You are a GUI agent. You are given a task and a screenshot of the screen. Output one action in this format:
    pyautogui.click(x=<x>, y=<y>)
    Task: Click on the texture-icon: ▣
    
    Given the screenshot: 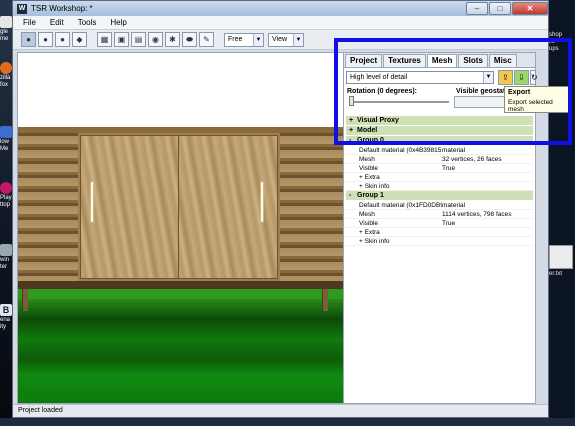 What is the action you would take?
    pyautogui.click(x=121, y=39)
    